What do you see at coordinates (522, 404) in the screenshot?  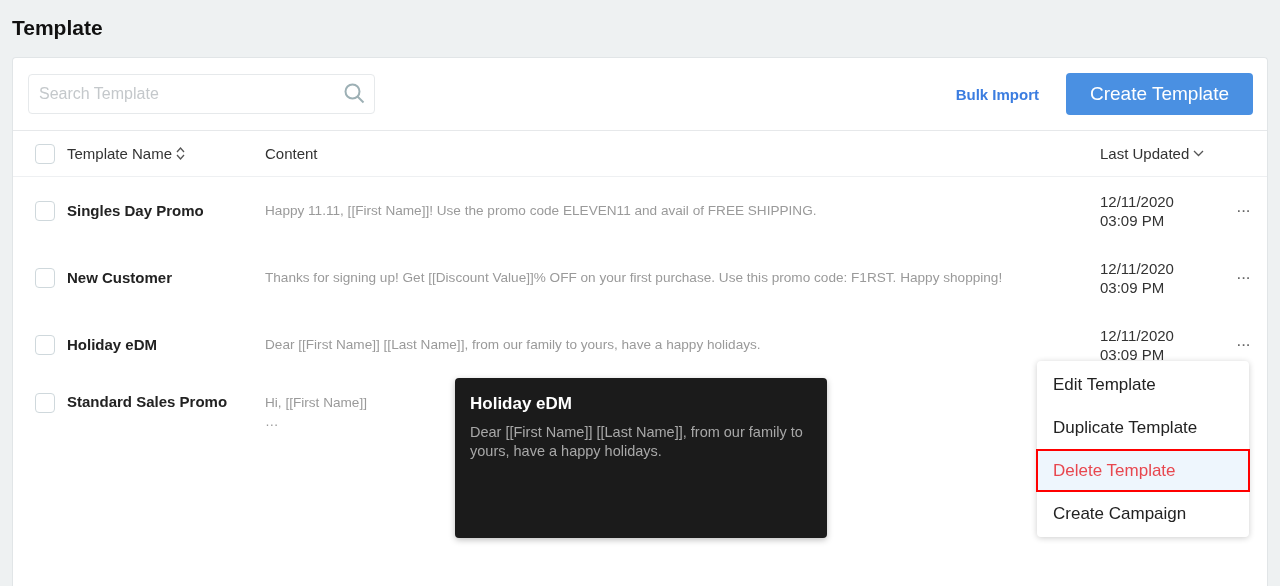 I see `tooltip-title: Holiday eDM` at bounding box center [522, 404].